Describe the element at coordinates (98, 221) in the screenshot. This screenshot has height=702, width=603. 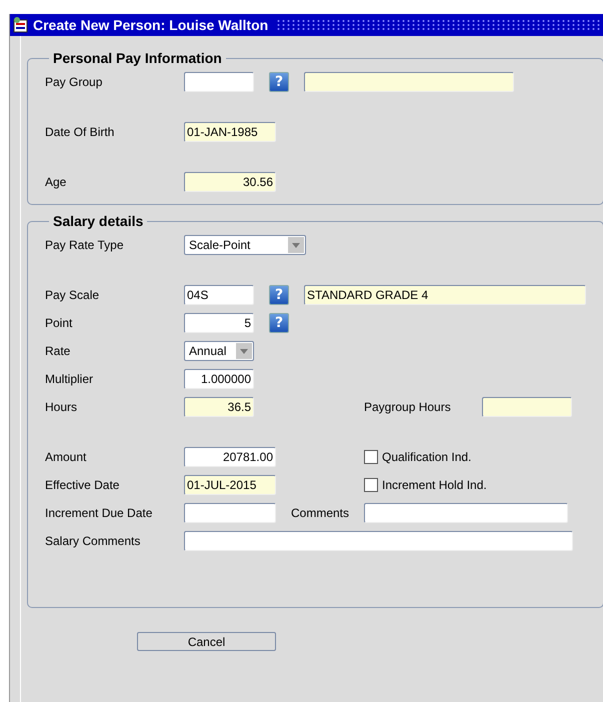
I see `section-title: Salary details` at that location.